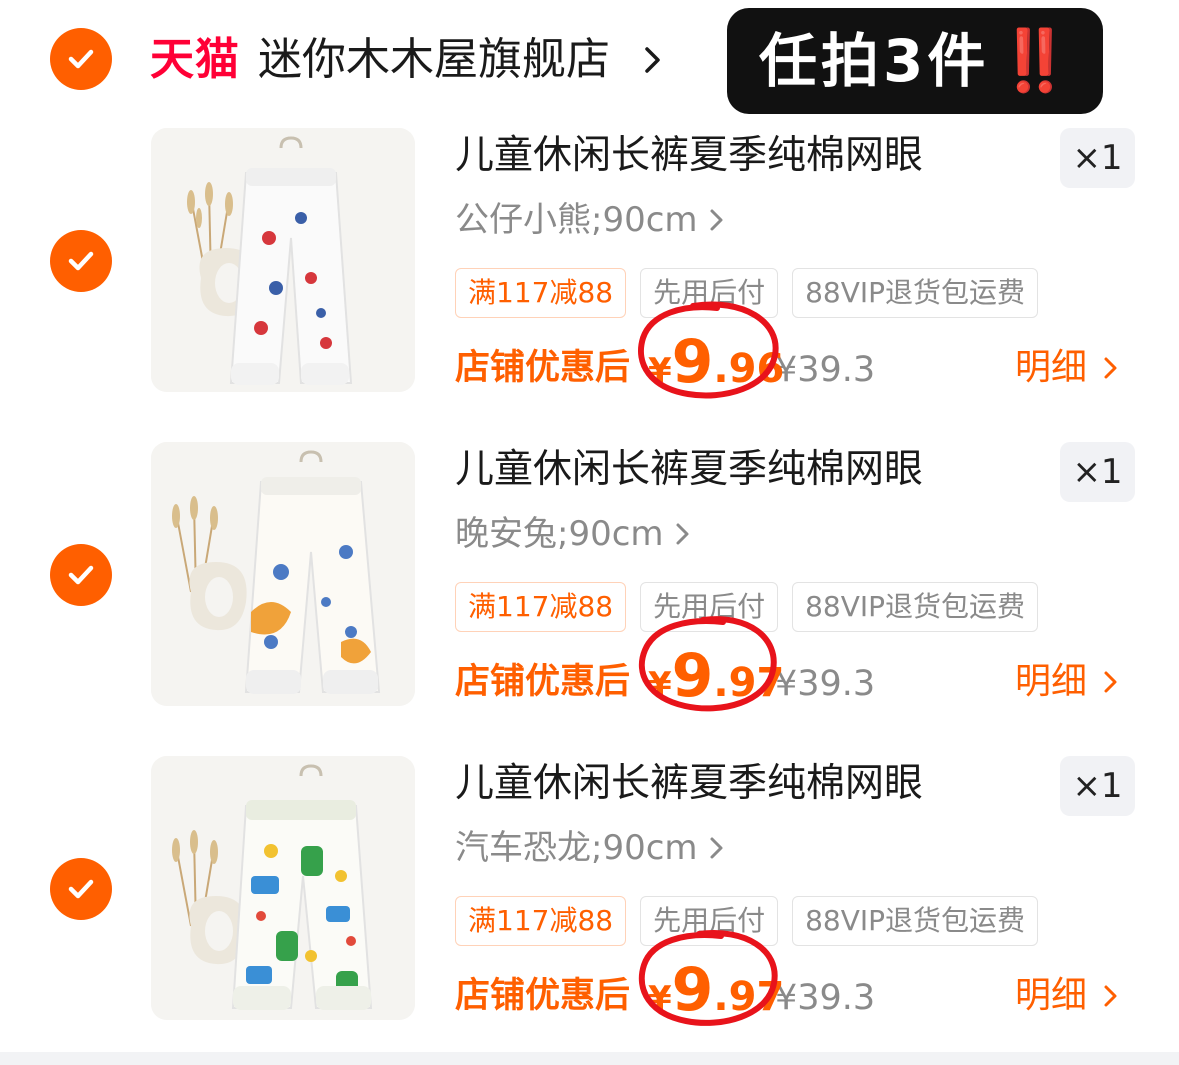 The width and height of the screenshot is (1179, 1065). I want to click on sku-label: 汽车恐龙;90cm, so click(576, 848).